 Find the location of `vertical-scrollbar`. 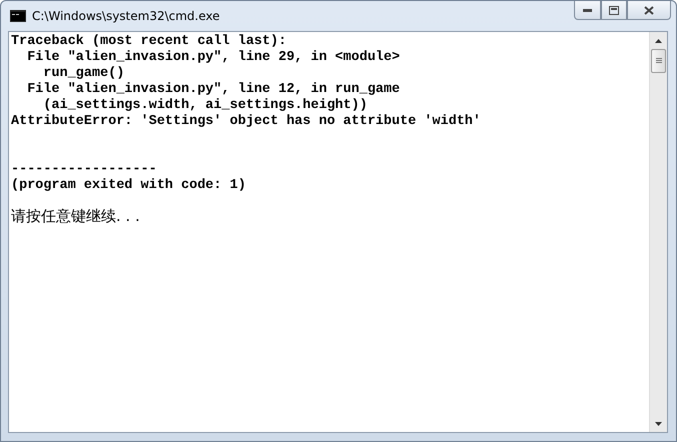

vertical-scrollbar is located at coordinates (658, 232).